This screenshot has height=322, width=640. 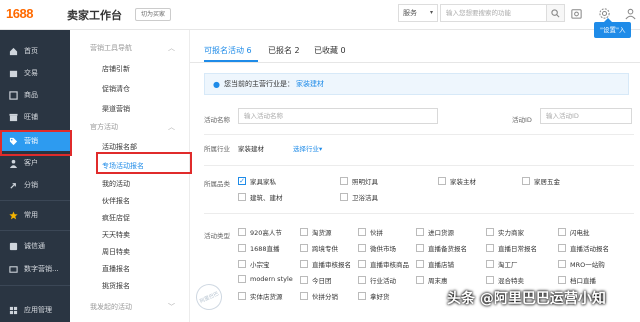 I want to click on subnav-item: 直播报名, so click(x=116, y=269).